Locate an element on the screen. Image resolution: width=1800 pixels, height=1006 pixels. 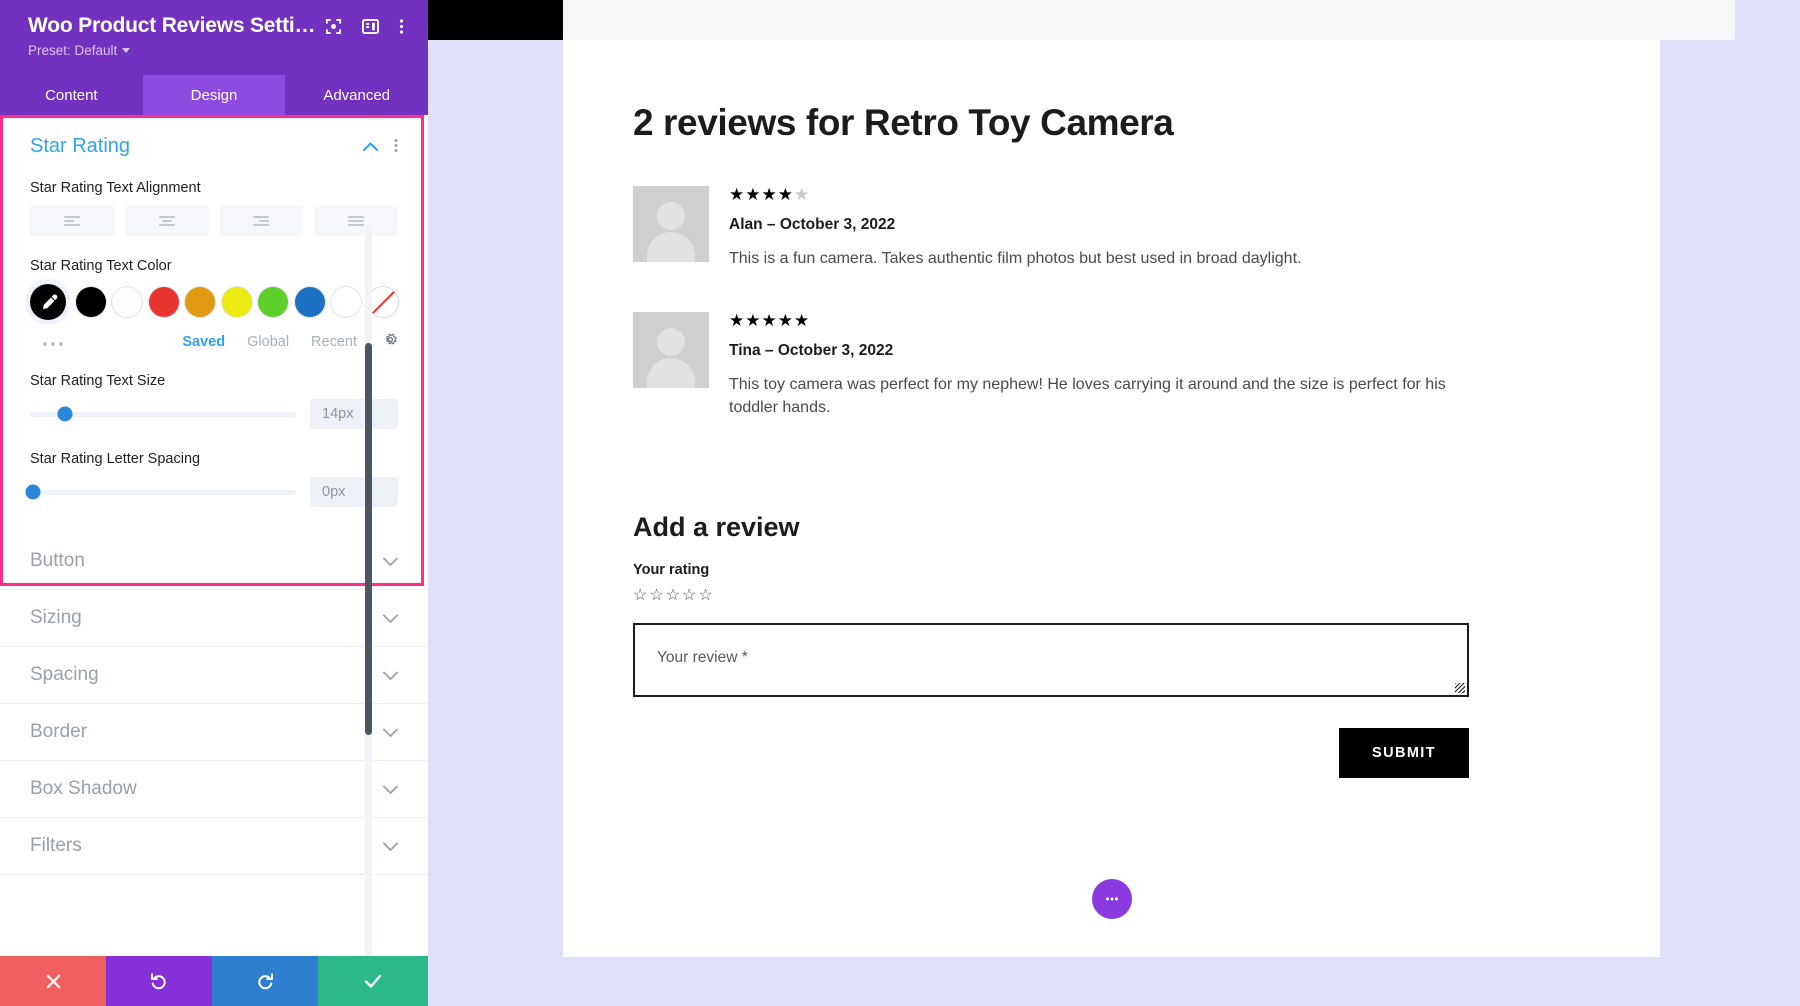
tab-design: Design is located at coordinates (214, 95).